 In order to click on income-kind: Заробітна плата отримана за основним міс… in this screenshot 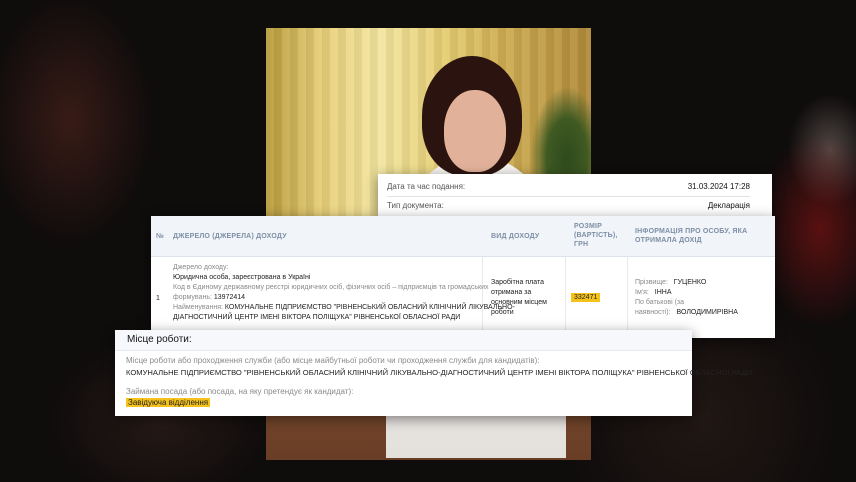, I will do `click(519, 298)`.